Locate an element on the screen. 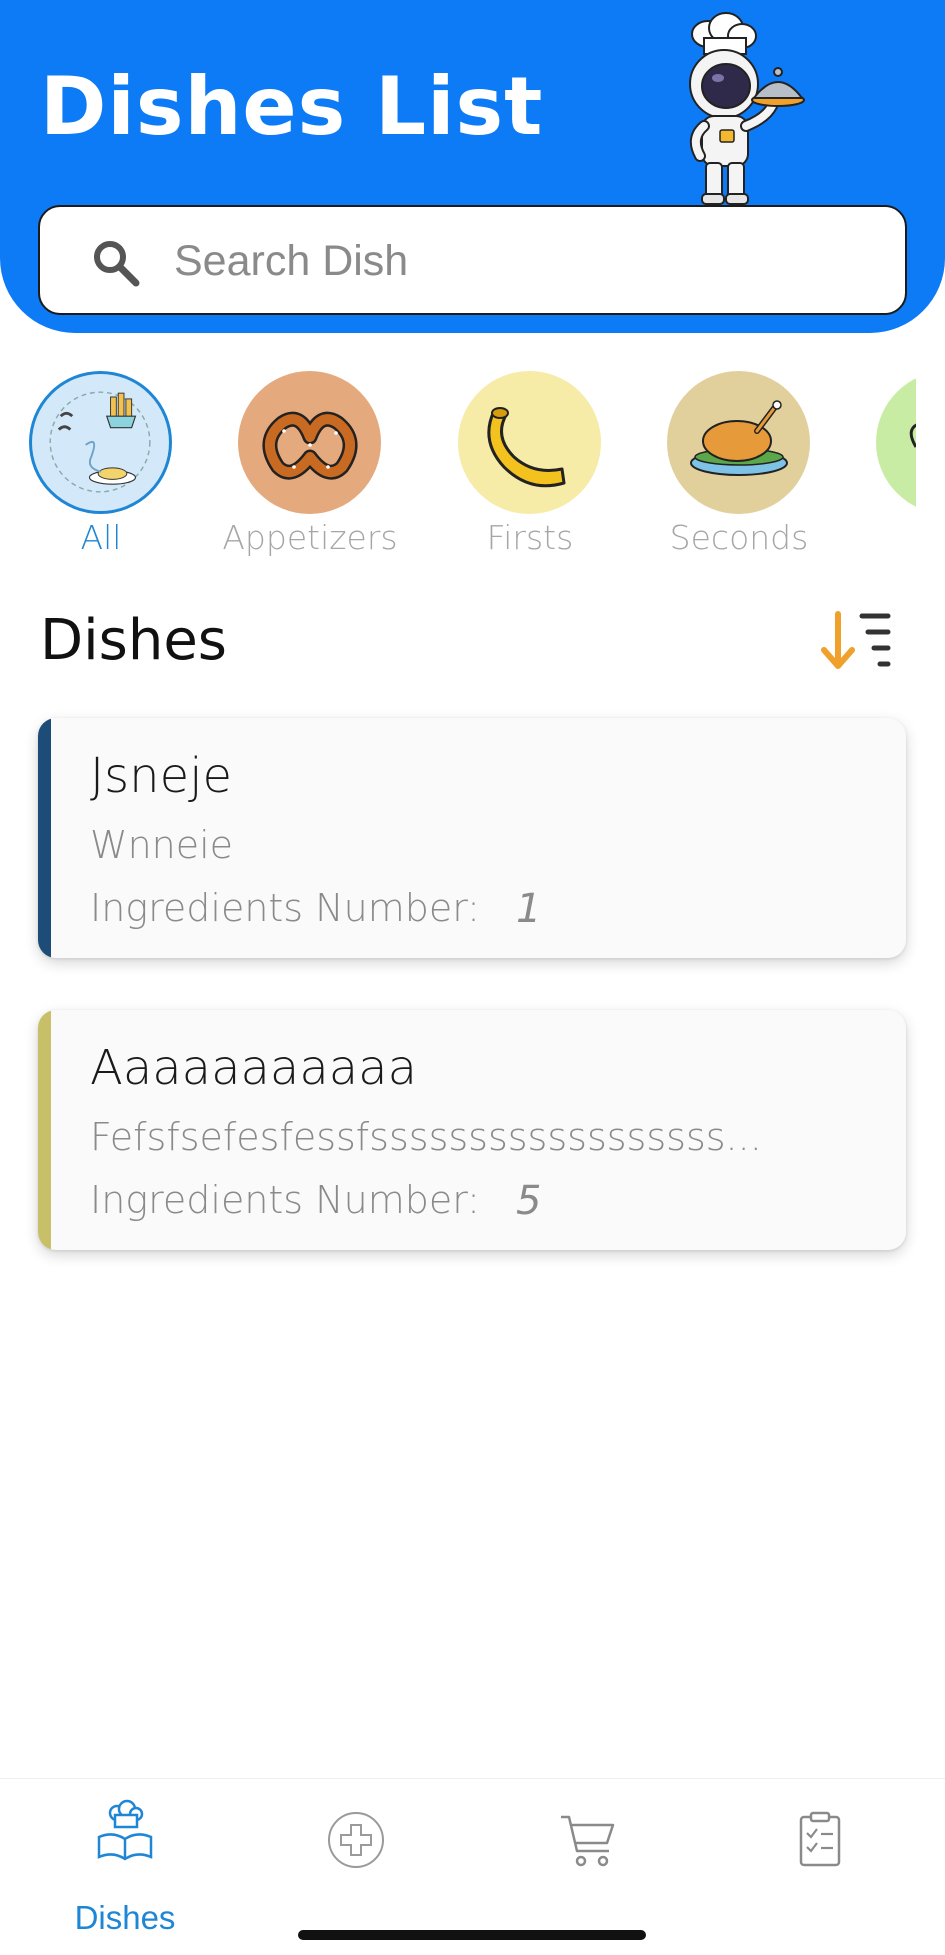  roast-chicken-icon is located at coordinates (738, 442).